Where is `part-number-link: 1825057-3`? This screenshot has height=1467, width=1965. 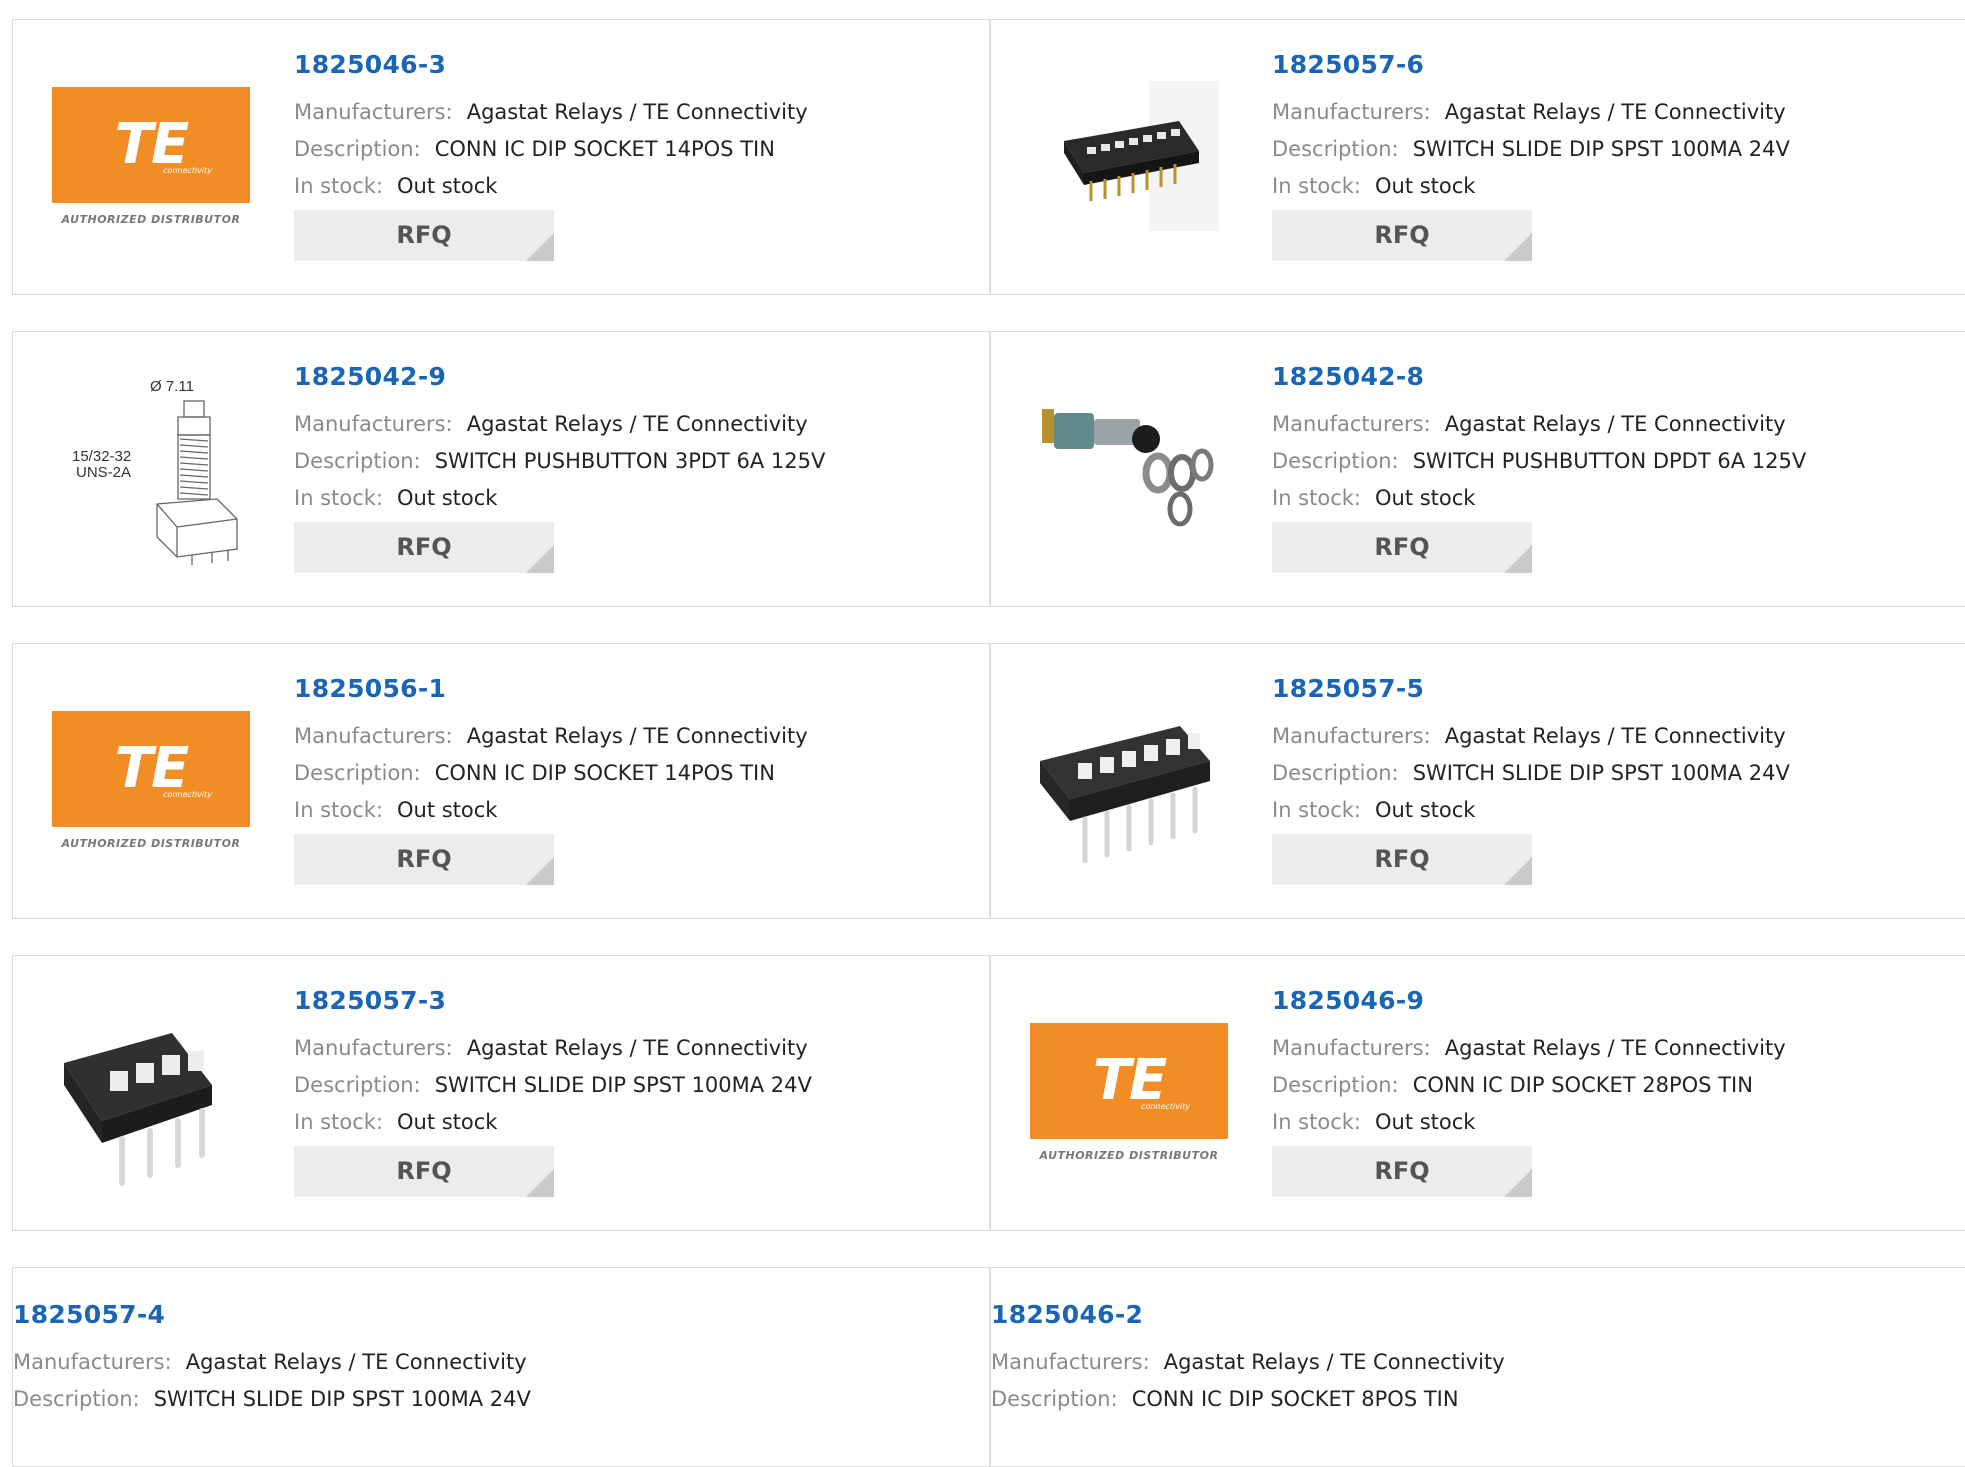 part-number-link: 1825057-3 is located at coordinates (553, 1001).